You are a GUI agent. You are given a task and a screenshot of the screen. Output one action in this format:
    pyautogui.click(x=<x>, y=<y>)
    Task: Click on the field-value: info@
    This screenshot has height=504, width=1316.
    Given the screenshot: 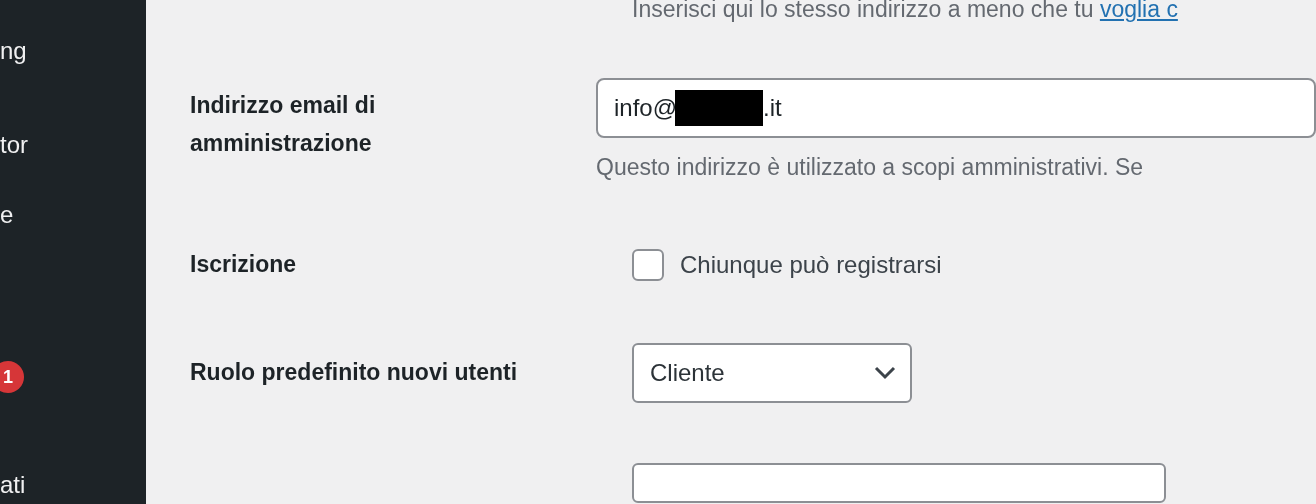 What is the action you would take?
    pyautogui.click(x=646, y=108)
    